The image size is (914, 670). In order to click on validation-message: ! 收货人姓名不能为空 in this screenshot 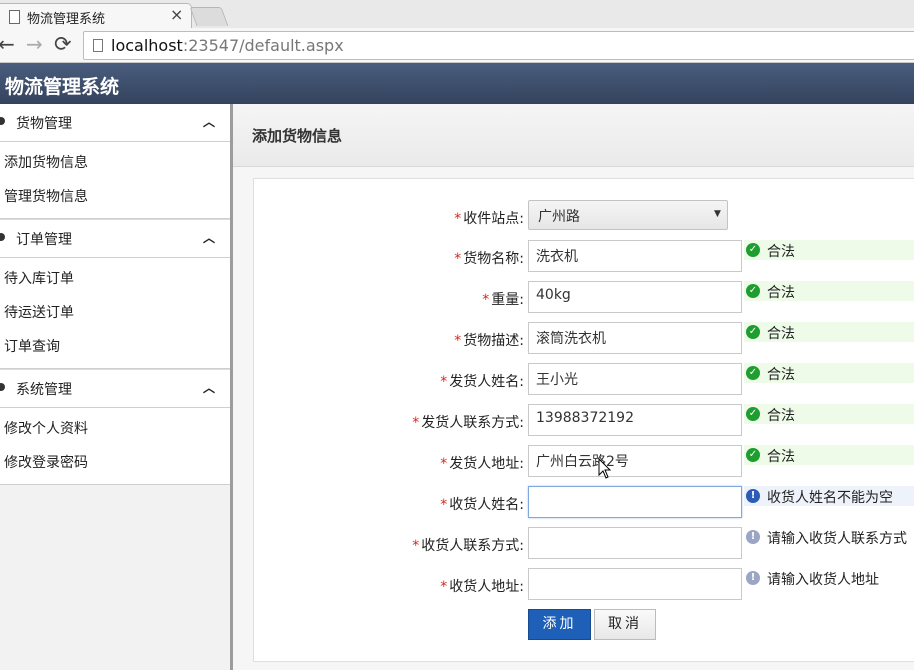, I will do `click(829, 496)`.